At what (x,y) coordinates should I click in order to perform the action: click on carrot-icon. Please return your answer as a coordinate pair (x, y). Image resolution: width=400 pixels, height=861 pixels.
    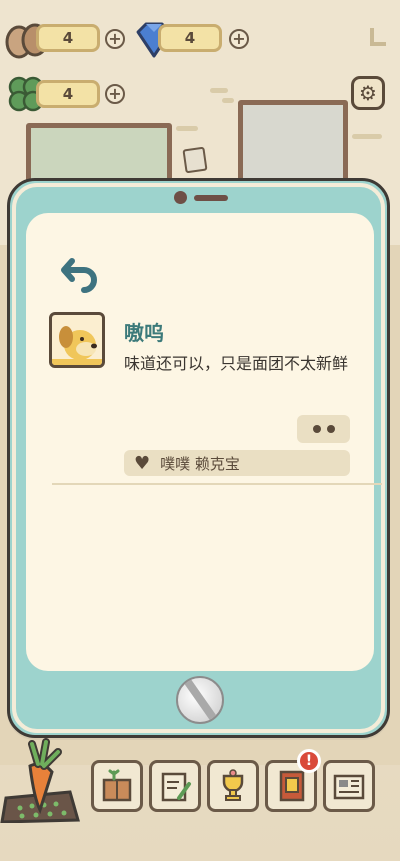
    Looking at the image, I should click on (40, 781).